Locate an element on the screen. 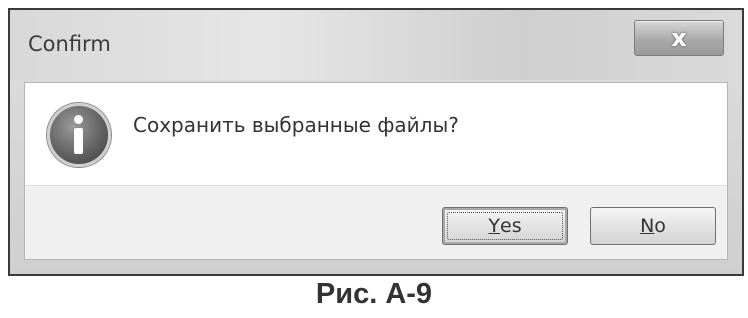  no-button: No is located at coordinates (653, 226).